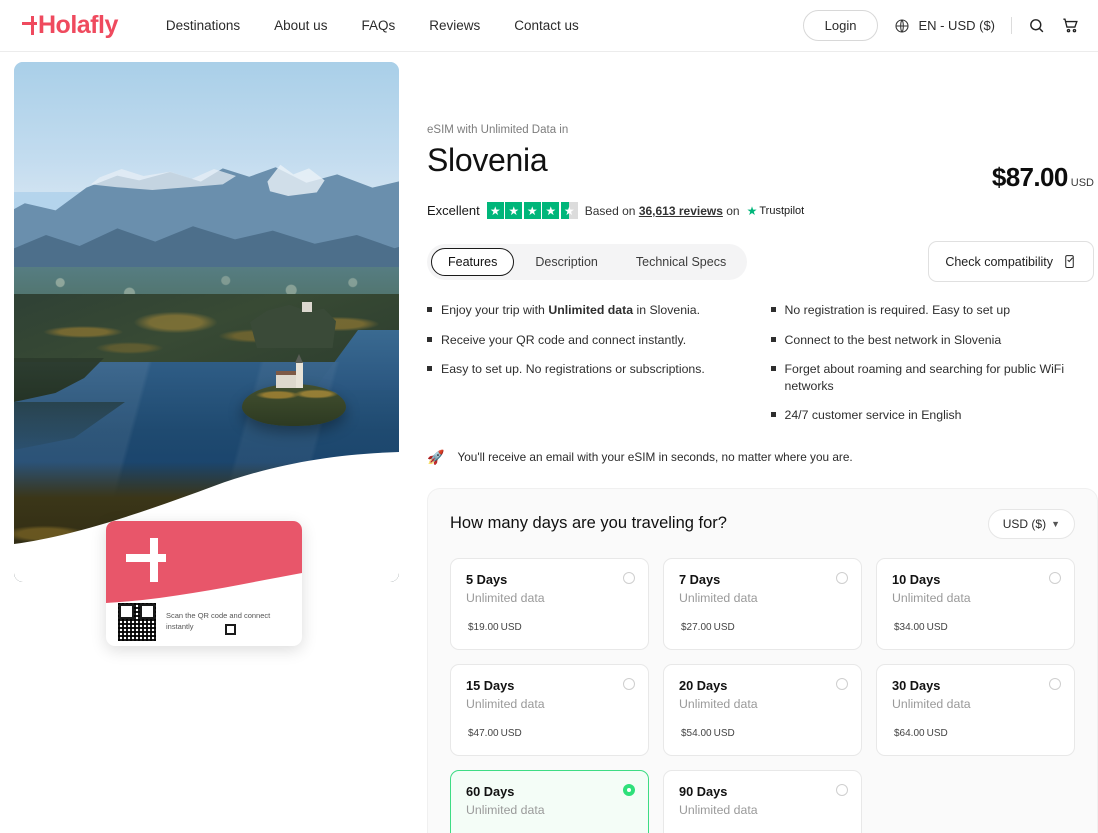  Describe the element at coordinates (762, 801) in the screenshot. I see `plan-card-90-days: 90 Days Unlimited data $99.00USD` at that location.